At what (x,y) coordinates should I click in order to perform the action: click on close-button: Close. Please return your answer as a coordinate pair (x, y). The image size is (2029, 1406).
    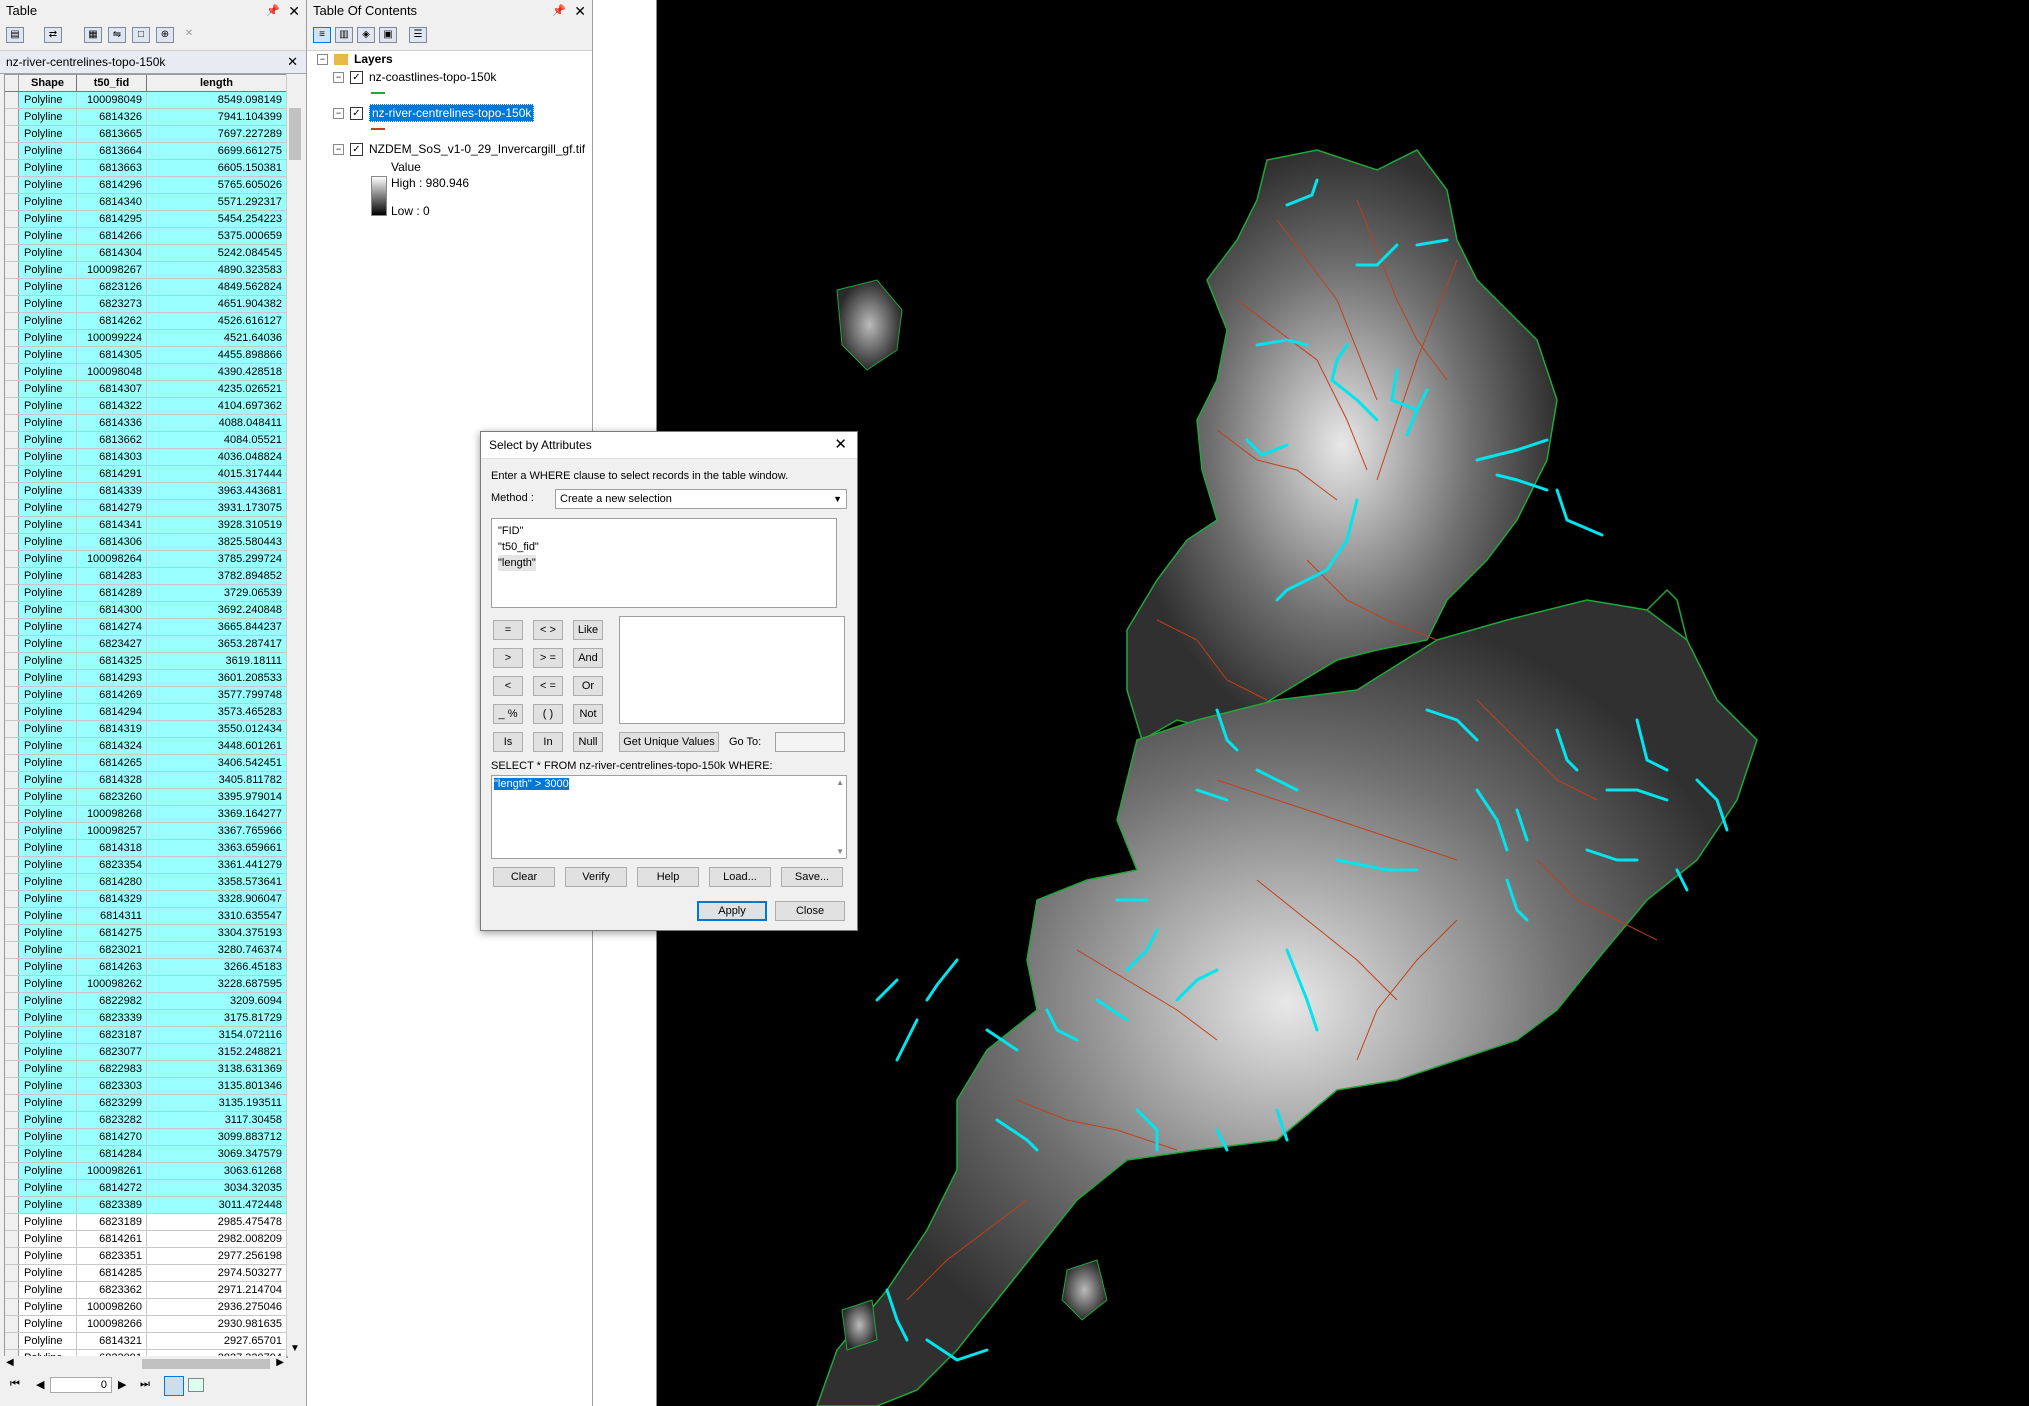
    Looking at the image, I should click on (810, 911).